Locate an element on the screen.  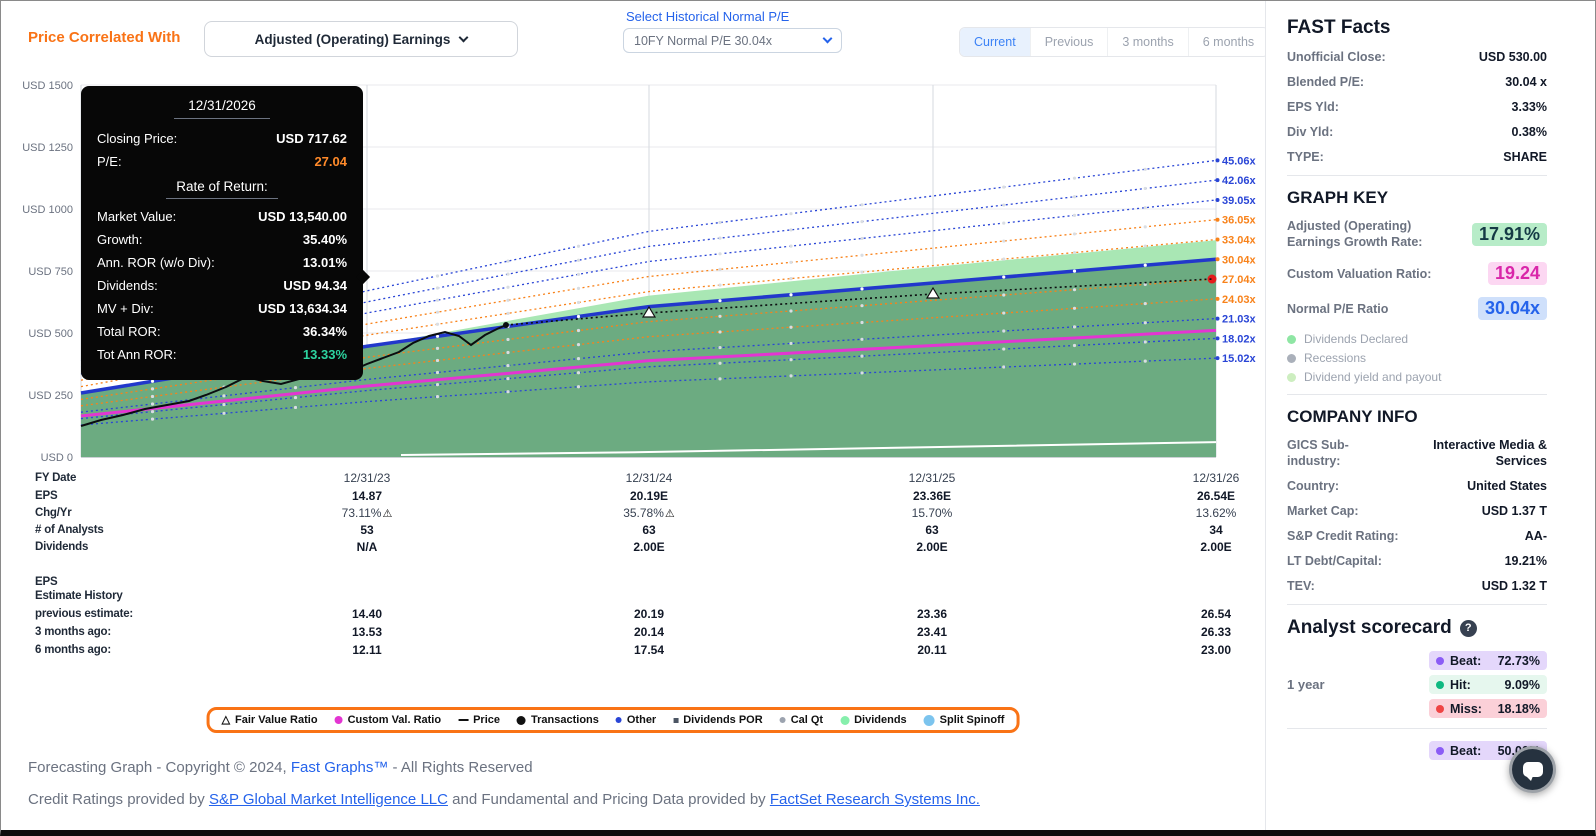
svg-text: 27.04x is located at coordinates (1239, 280).